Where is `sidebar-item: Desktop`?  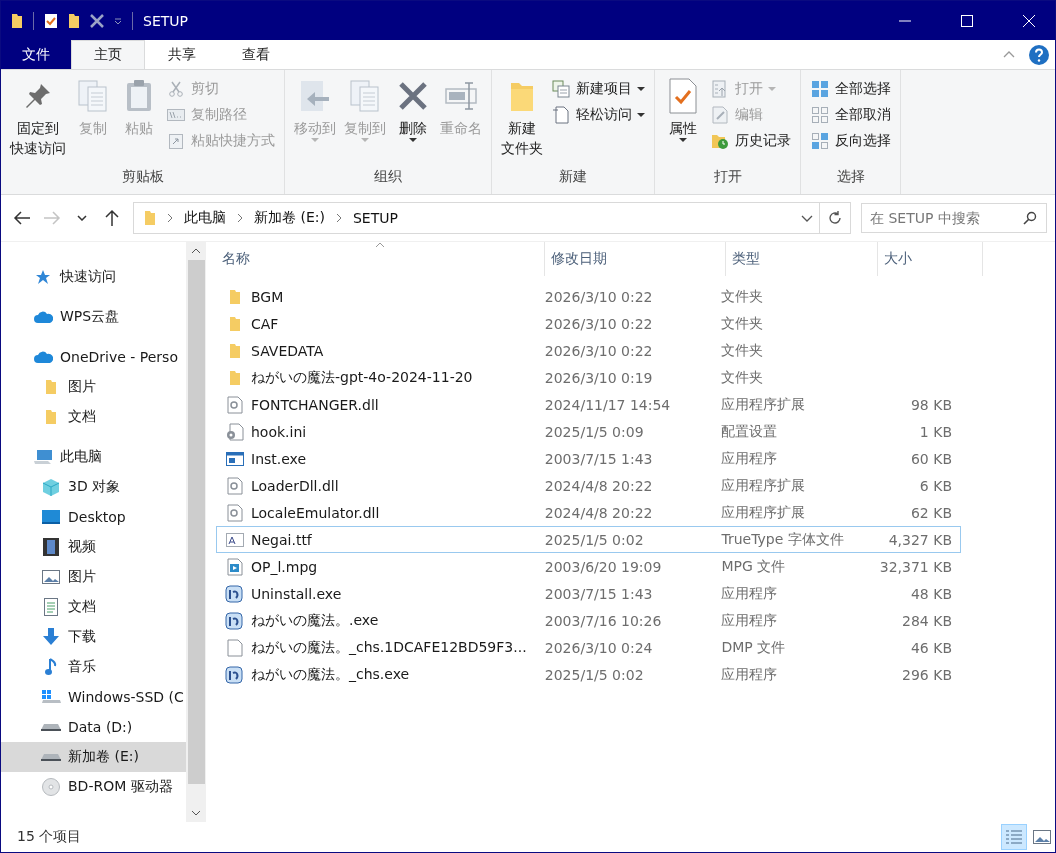
sidebar-item: Desktop is located at coordinates (93, 517).